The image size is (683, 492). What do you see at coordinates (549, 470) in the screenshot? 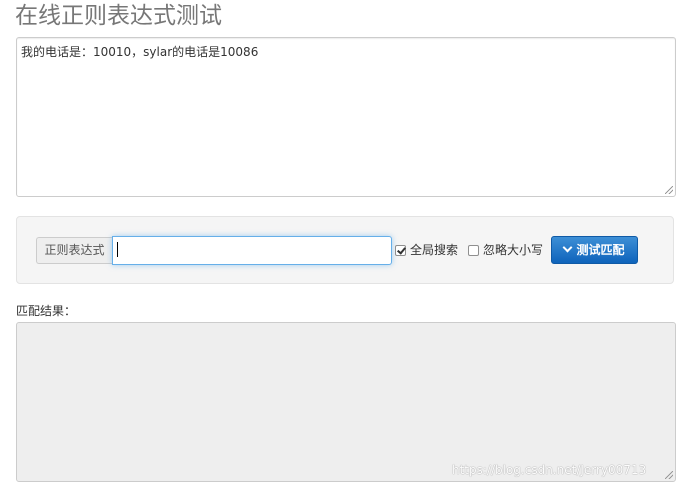
I see `watermark: https://blog.csdn.net/Jerry00713` at bounding box center [549, 470].